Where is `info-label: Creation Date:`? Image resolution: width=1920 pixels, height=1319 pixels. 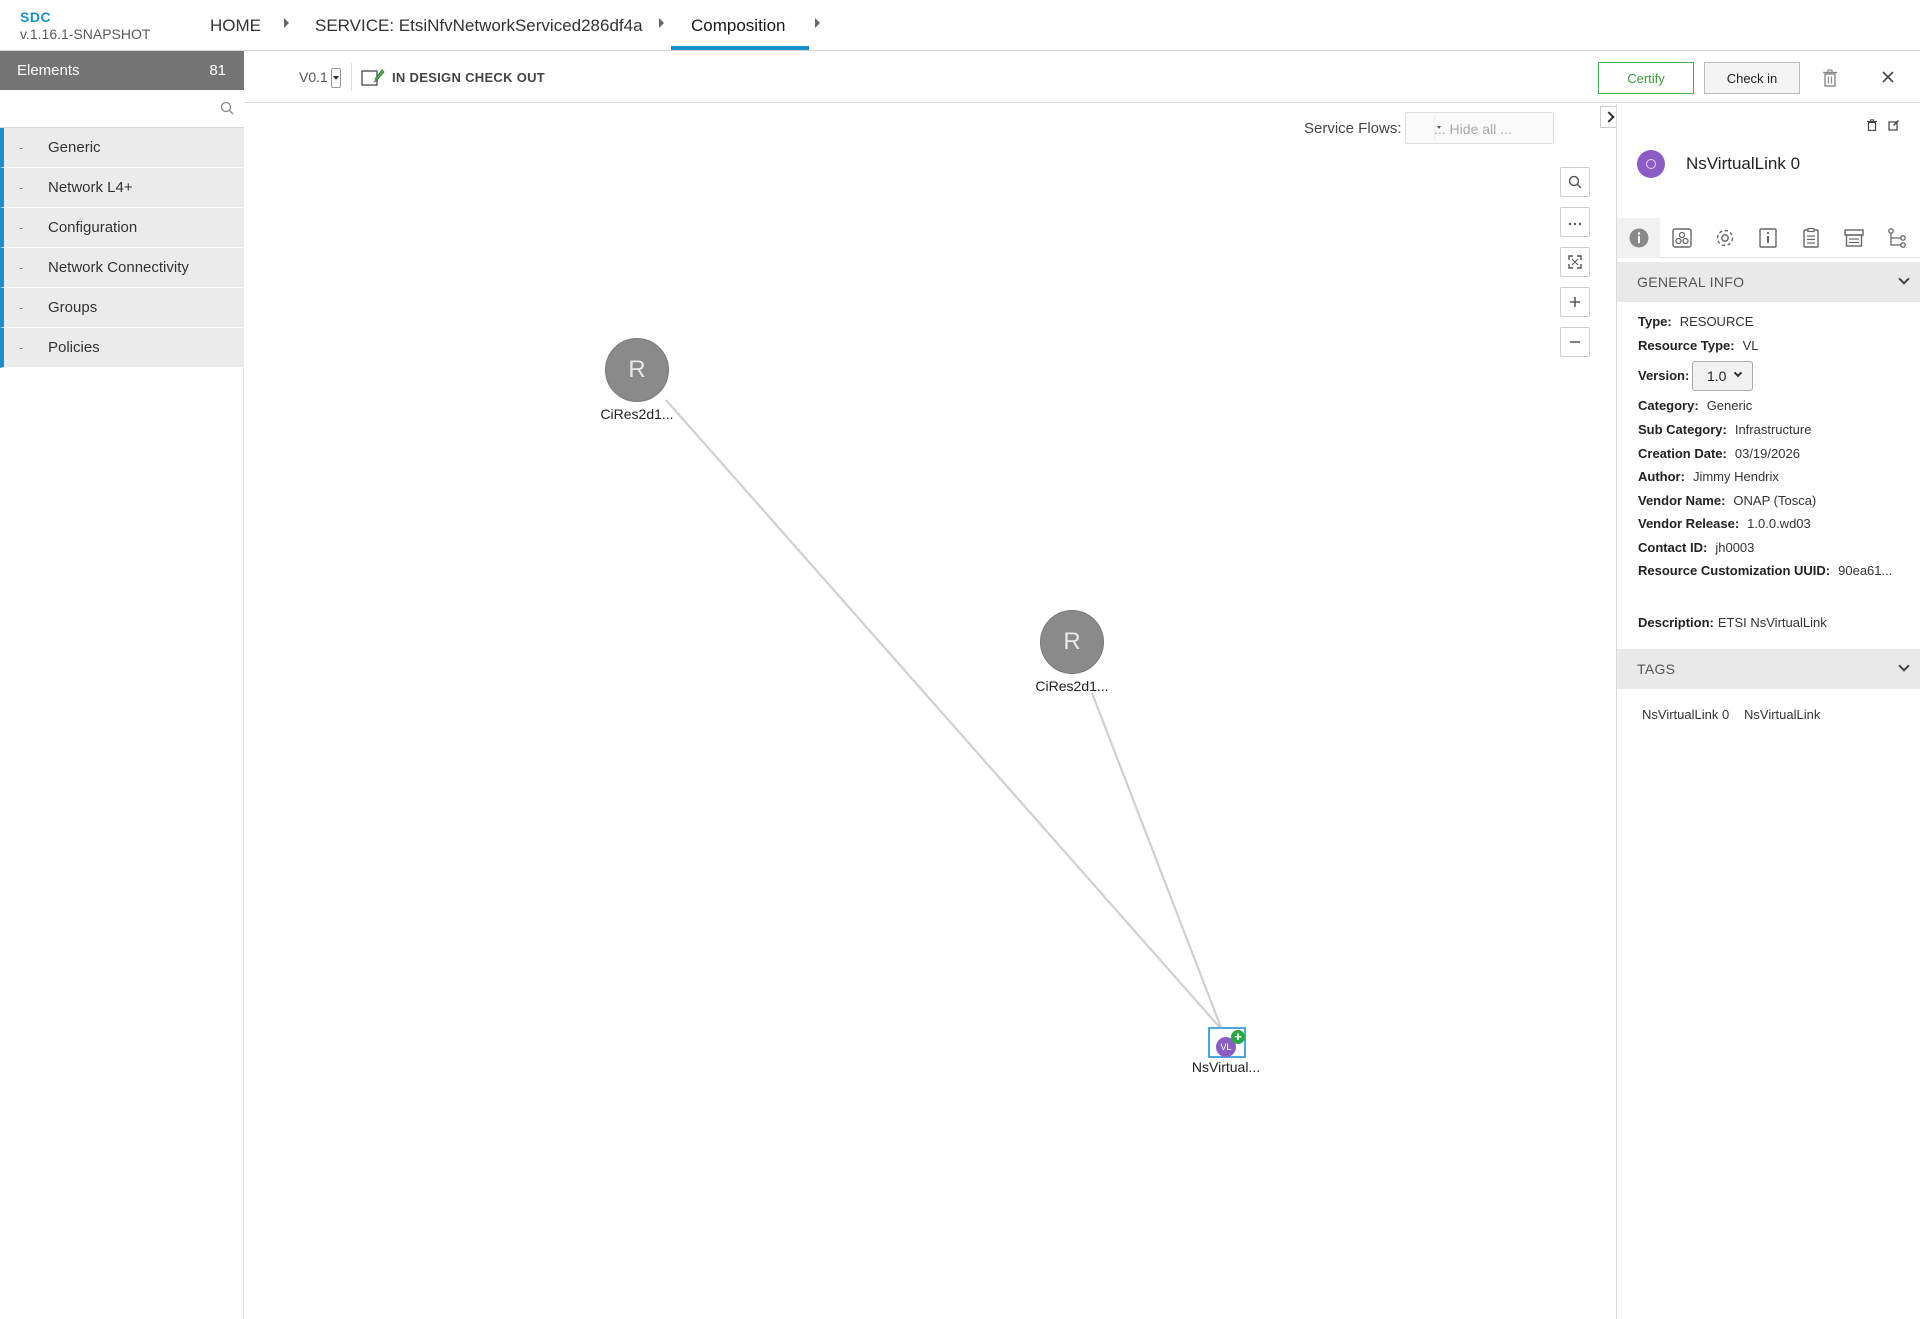
info-label: Creation Date: is located at coordinates (1682, 453).